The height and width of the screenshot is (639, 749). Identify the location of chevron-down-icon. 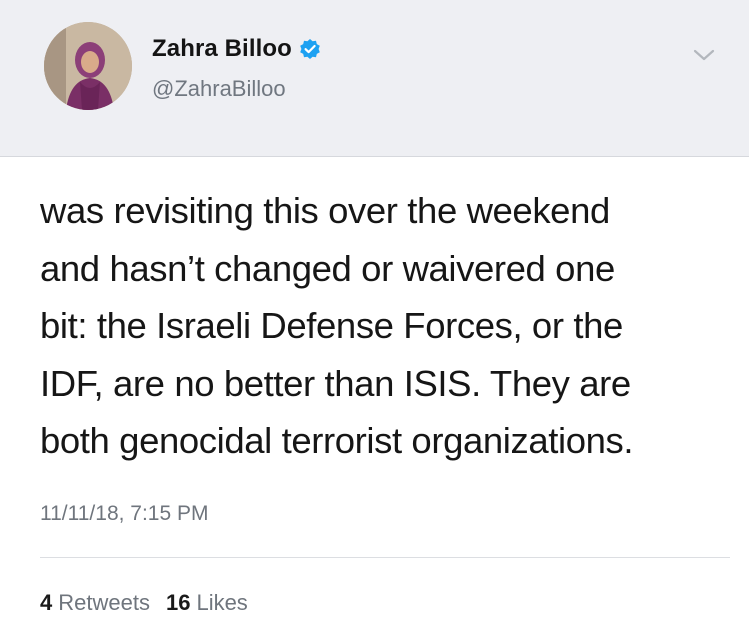
(704, 55).